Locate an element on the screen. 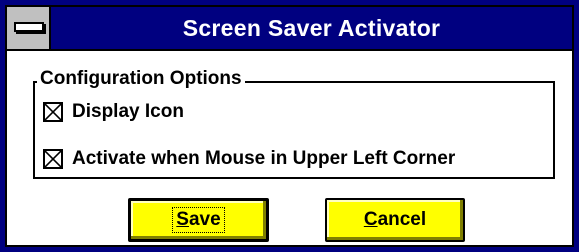 The width and height of the screenshot is (579, 252). display-icon-label: Display Icon is located at coordinates (128, 111).